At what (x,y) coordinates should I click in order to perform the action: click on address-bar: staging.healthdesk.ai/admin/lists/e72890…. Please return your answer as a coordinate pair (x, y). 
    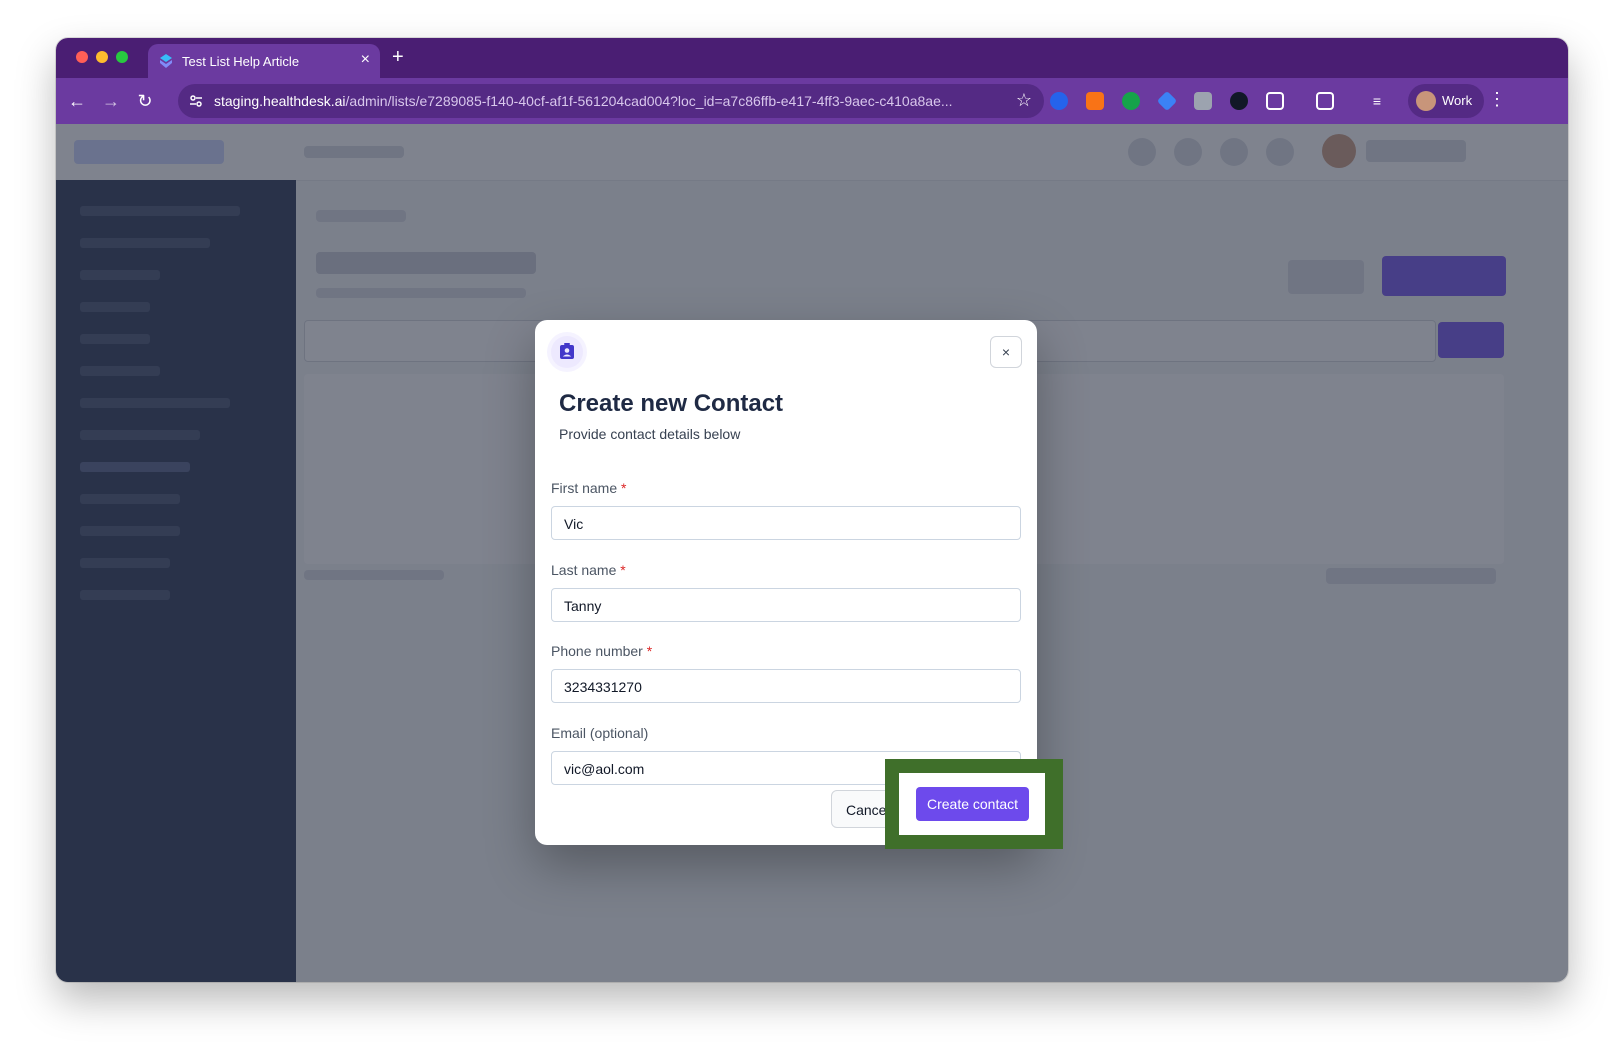
    Looking at the image, I should click on (611, 101).